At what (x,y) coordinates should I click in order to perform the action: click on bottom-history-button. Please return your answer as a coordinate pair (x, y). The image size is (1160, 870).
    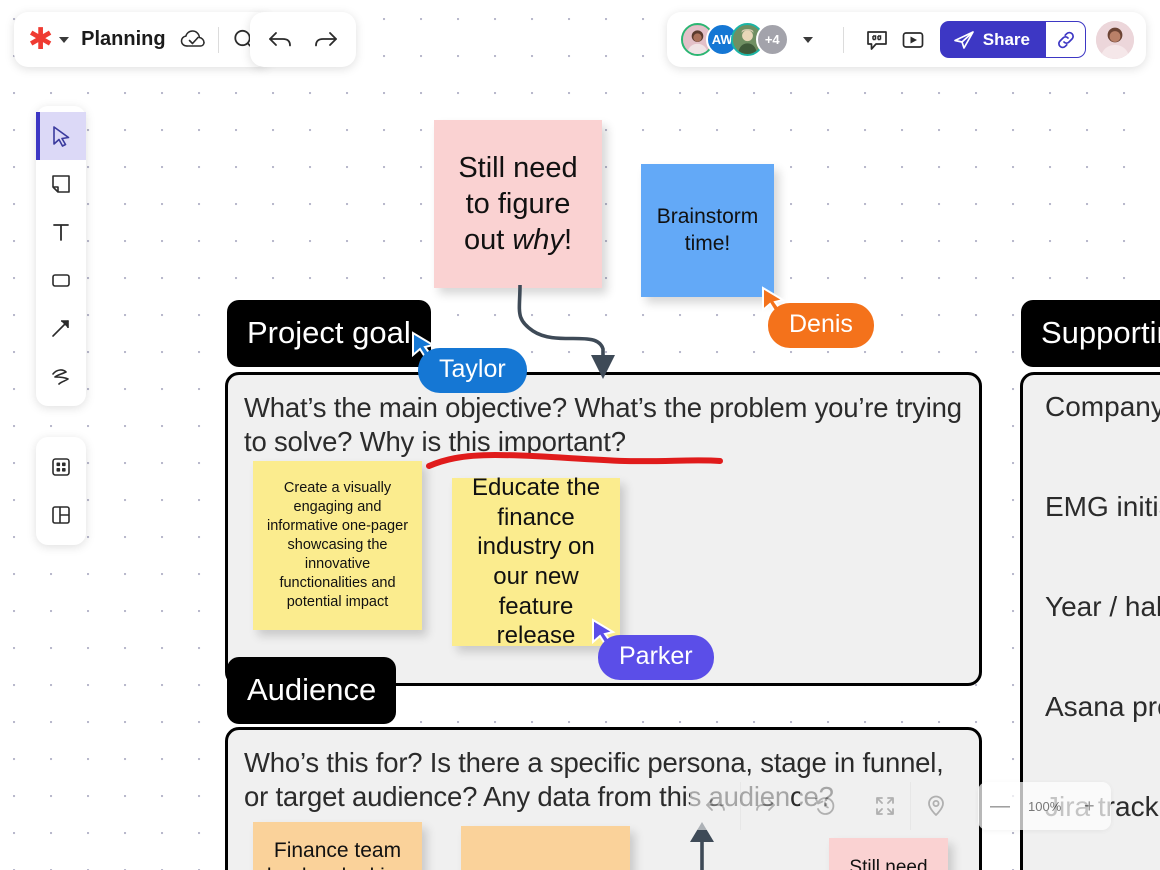
    Looking at the image, I should click on (825, 806).